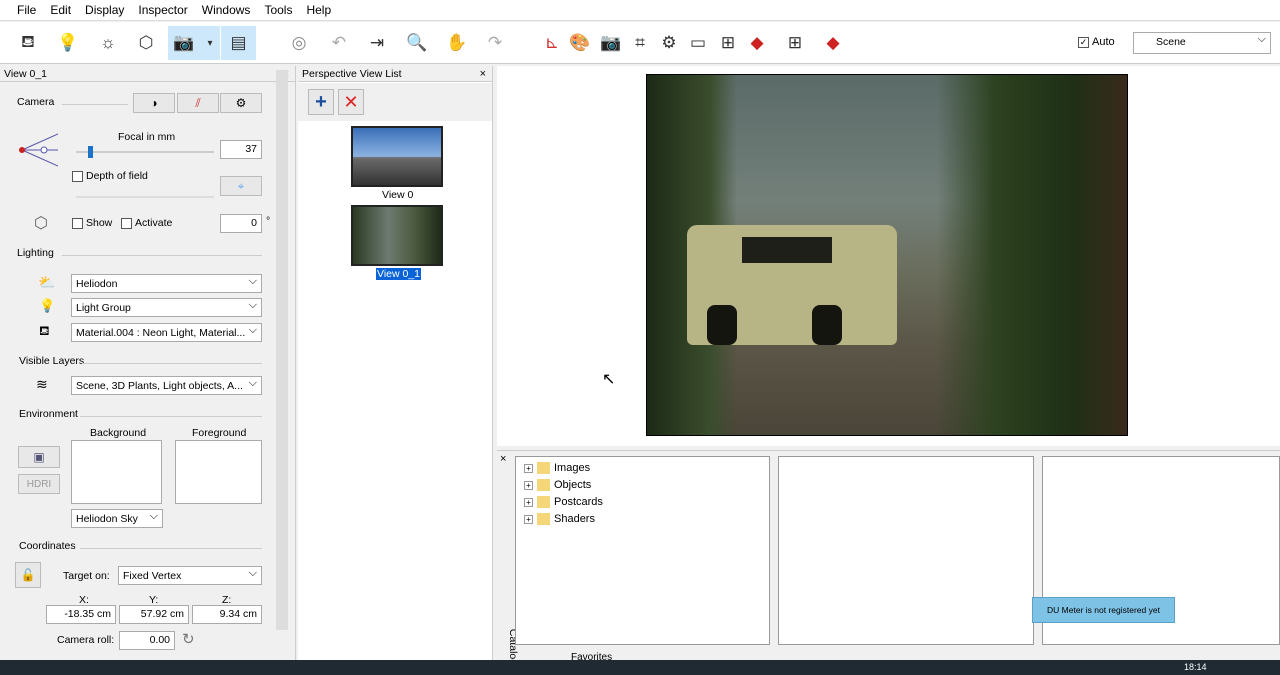  What do you see at coordinates (238, 43) in the screenshot?
I see `view-list-icon: ▤` at bounding box center [238, 43].